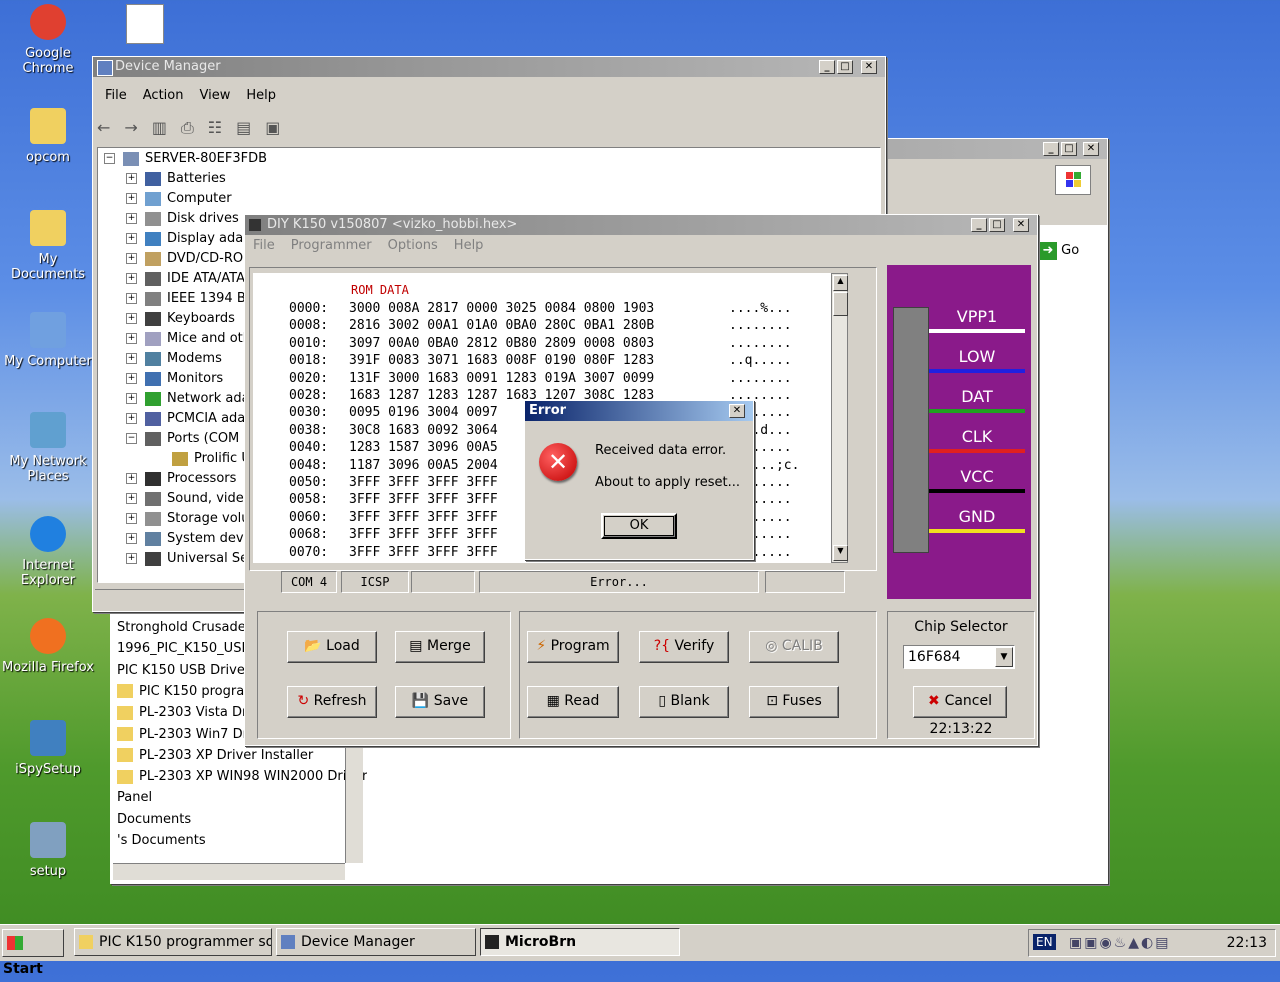  I want to click on tree-item: + Disk drives, so click(182, 219).